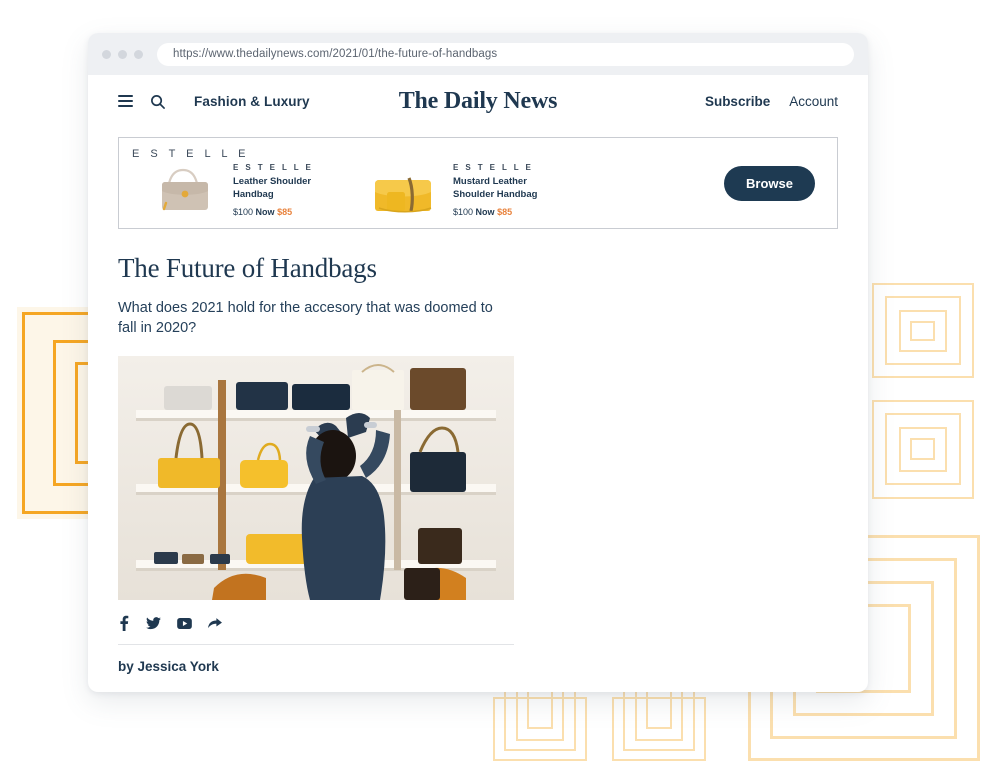 The width and height of the screenshot is (982, 763). I want to click on browse-button: Browse, so click(769, 183).